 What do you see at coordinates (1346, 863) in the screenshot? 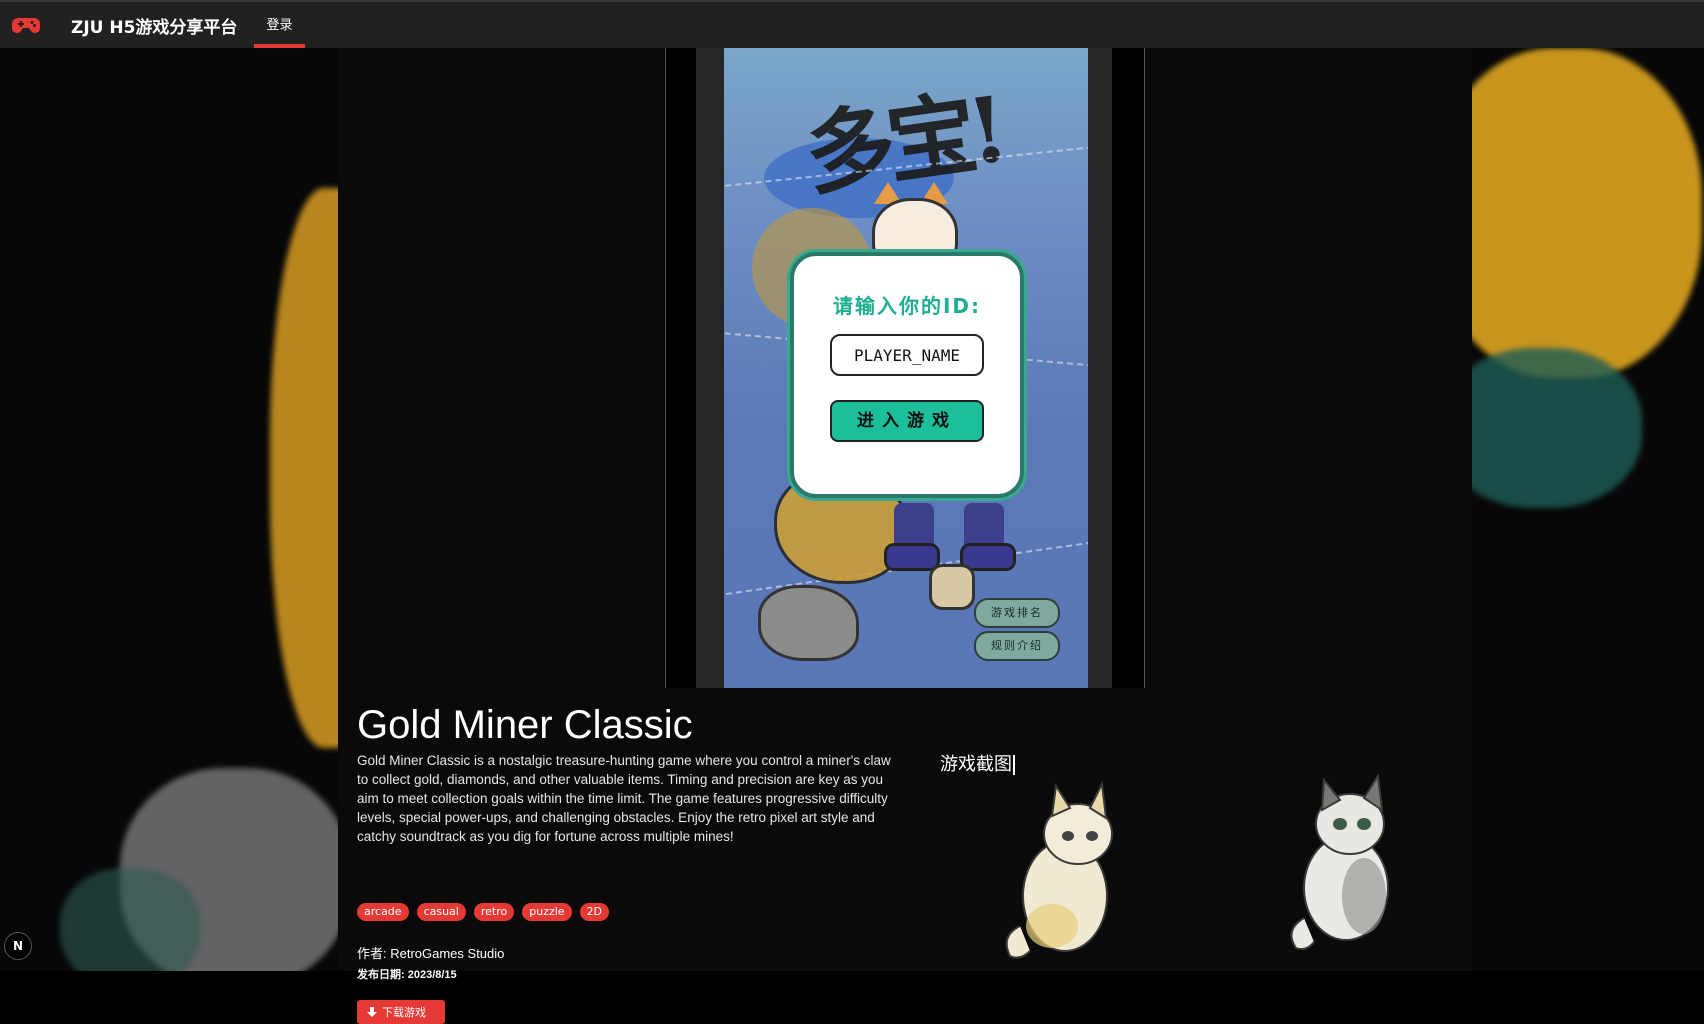
I see `screenshot-cat-grey` at bounding box center [1346, 863].